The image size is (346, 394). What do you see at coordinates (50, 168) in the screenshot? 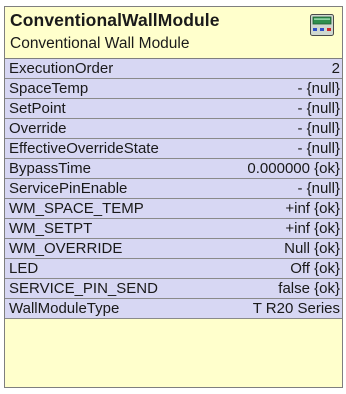
I see `property-name: BypassTime` at bounding box center [50, 168].